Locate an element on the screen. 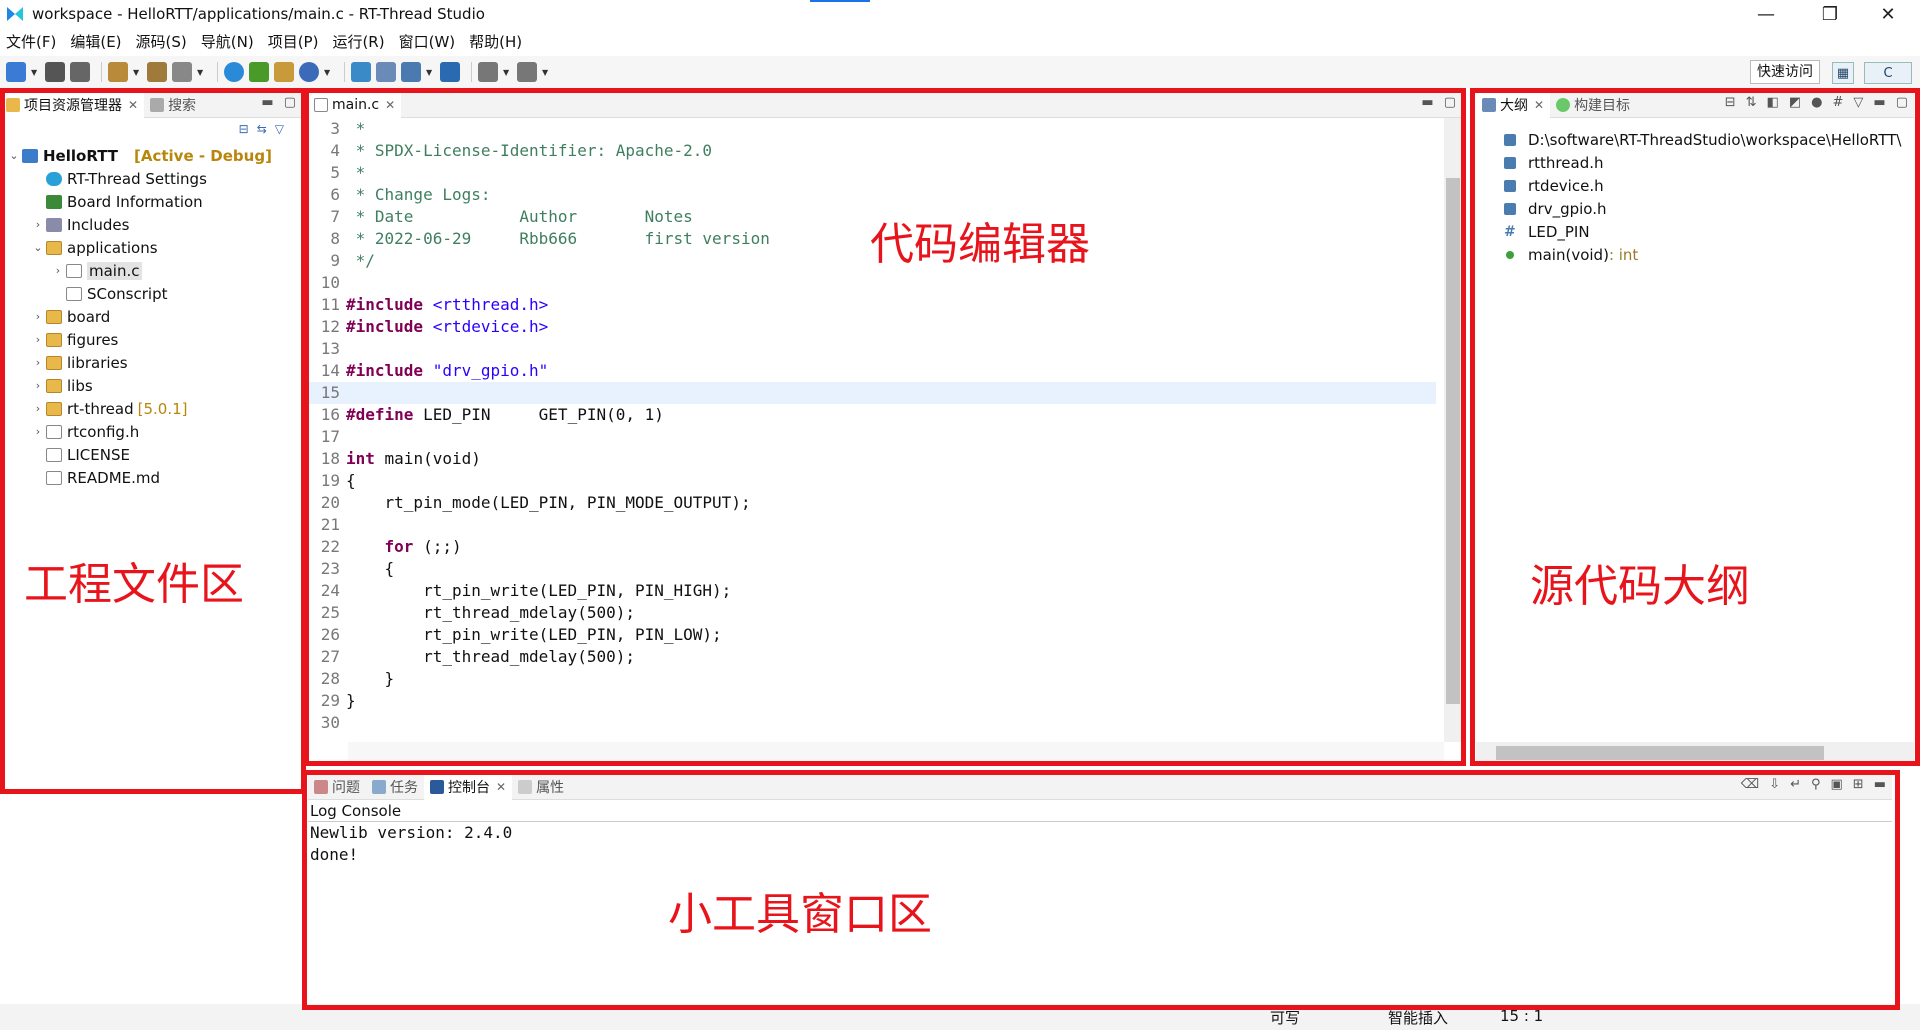 This screenshot has width=1920, height=1030. build-icon is located at coordinates (118, 72).